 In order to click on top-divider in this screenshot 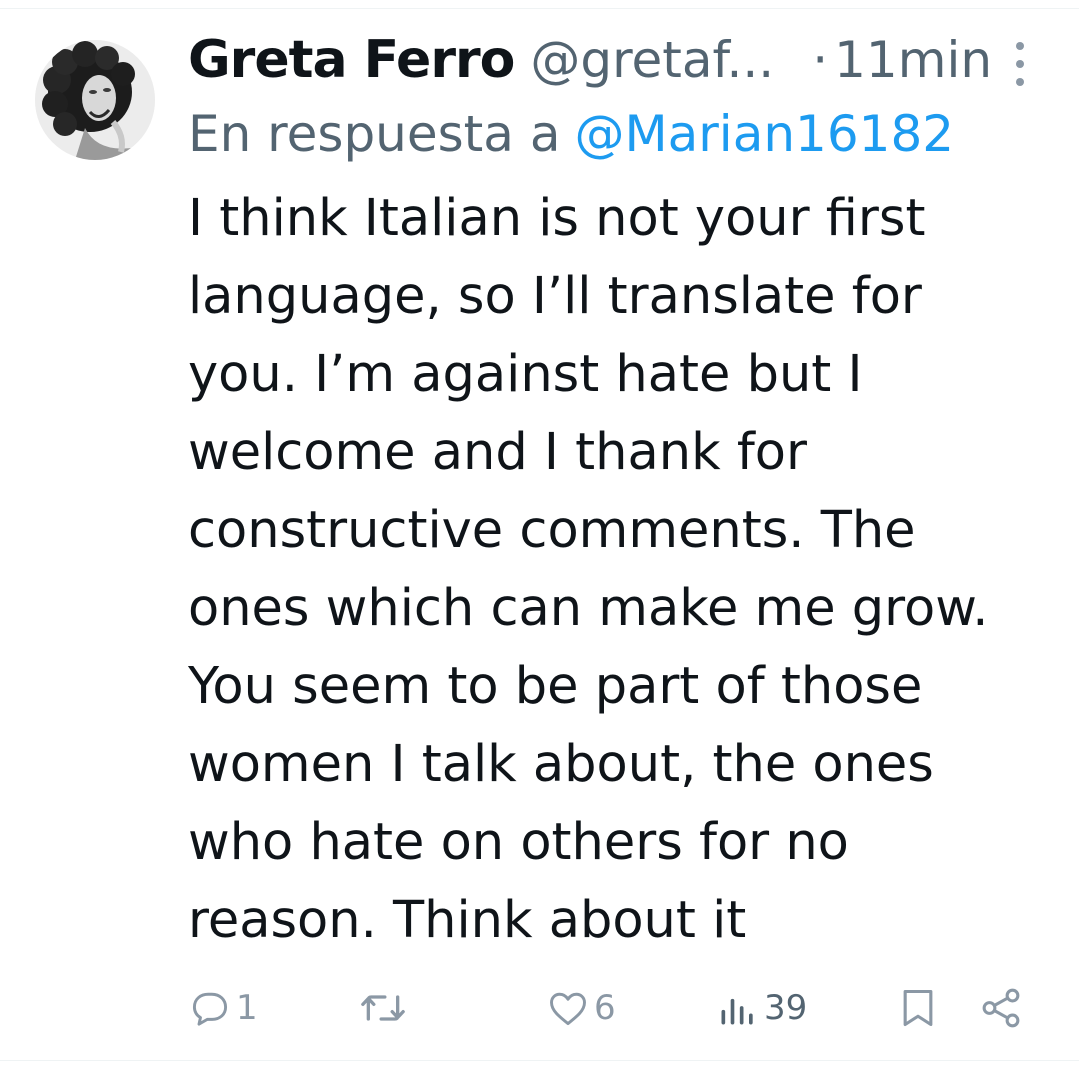, I will do `click(539, 8)`.